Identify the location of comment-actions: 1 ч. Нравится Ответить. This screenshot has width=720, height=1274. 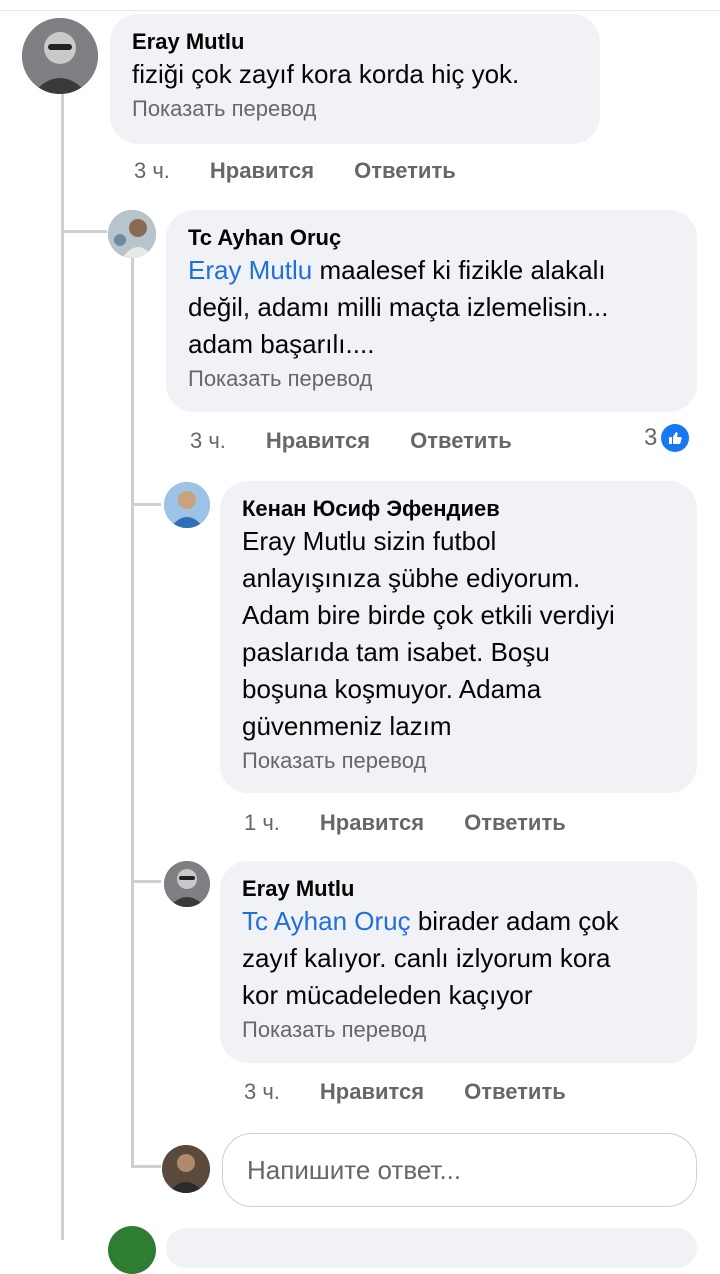
(425, 823).